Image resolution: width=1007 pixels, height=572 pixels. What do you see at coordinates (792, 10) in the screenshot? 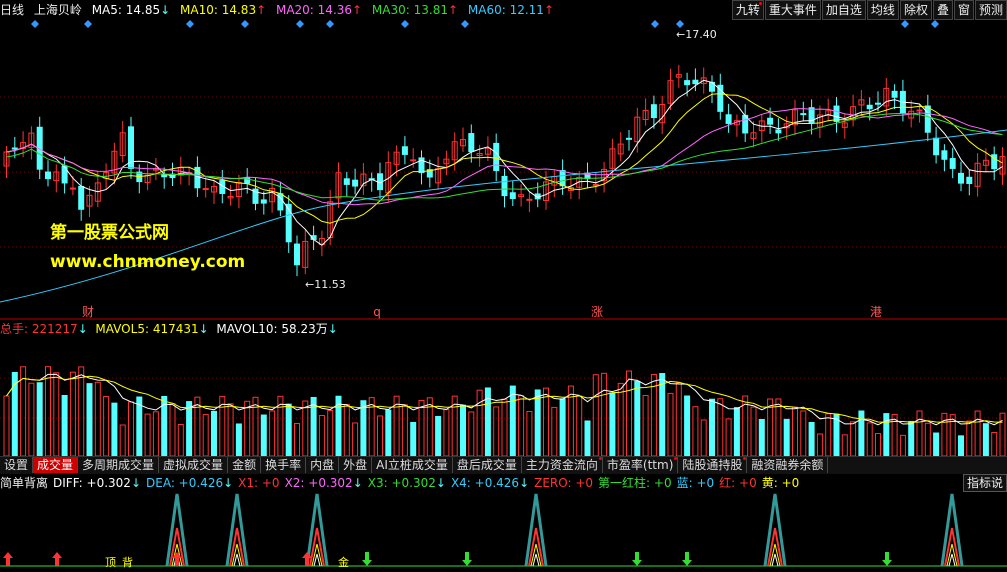
I see `toolbar-button-1: 重大事件` at bounding box center [792, 10].